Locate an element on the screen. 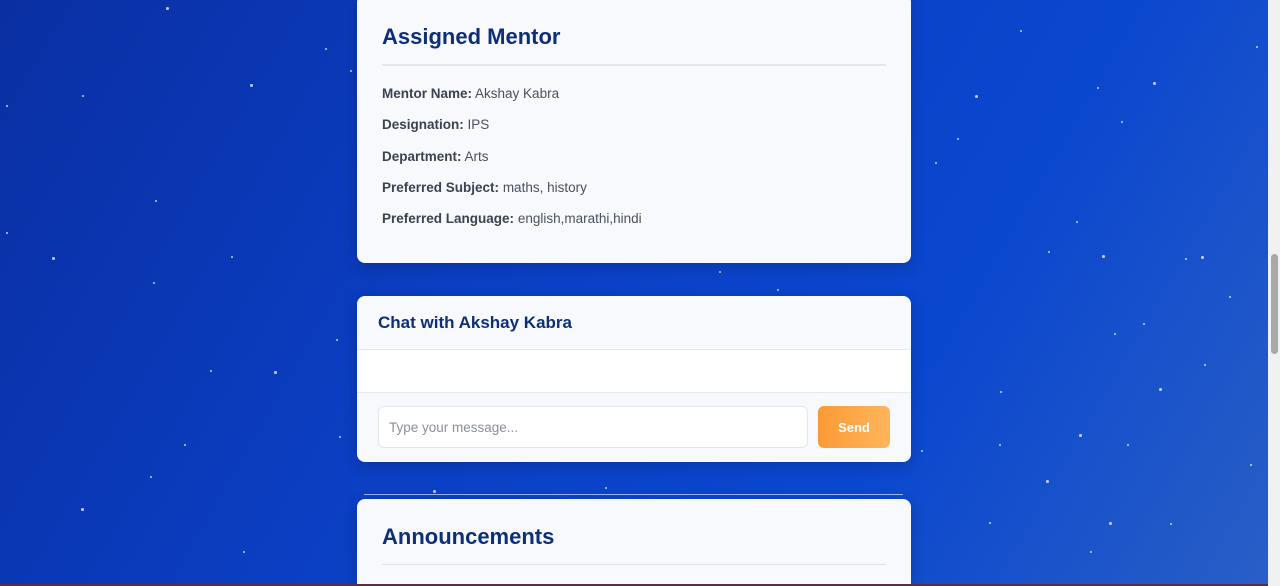 The image size is (1280, 586). section-divider is located at coordinates (633, 494).